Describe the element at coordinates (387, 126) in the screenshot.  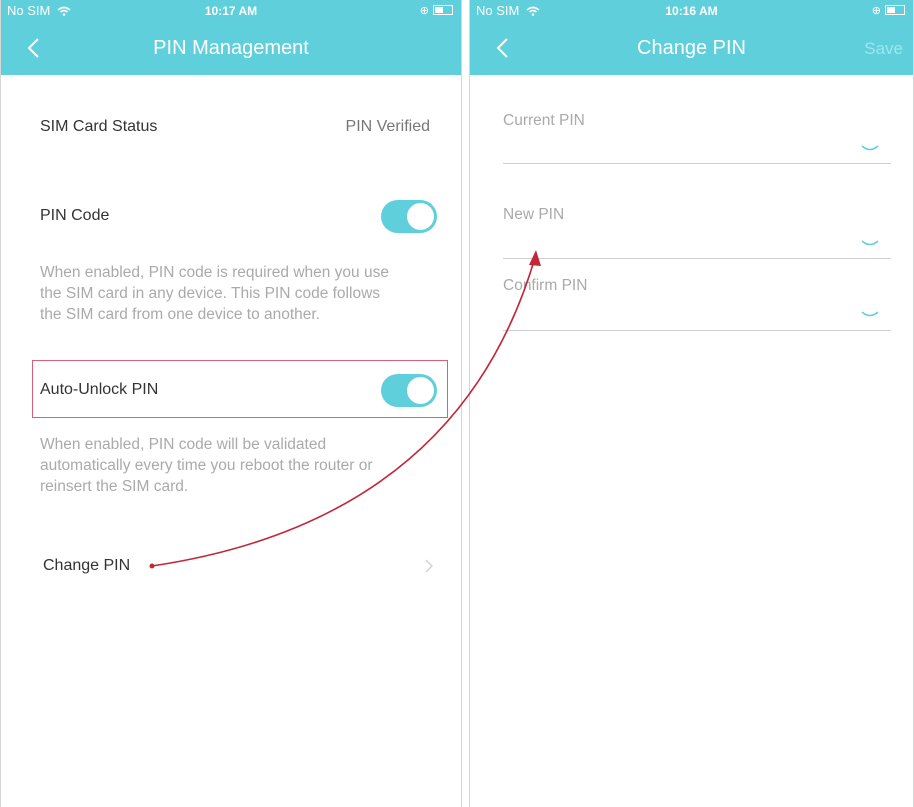
I see `sim-status-value: PIN Verified` at that location.